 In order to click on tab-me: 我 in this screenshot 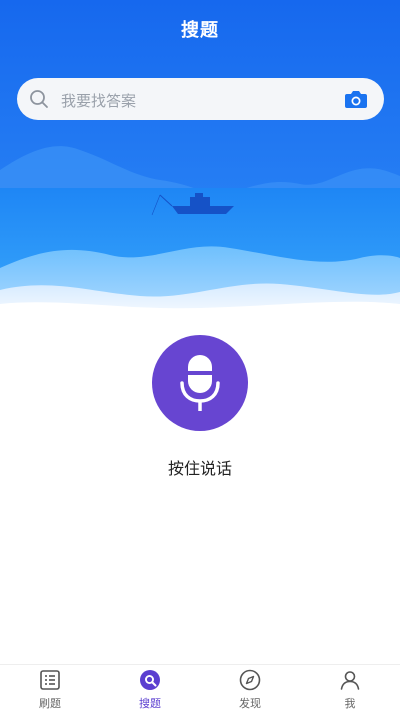, I will do `click(350, 688)`.